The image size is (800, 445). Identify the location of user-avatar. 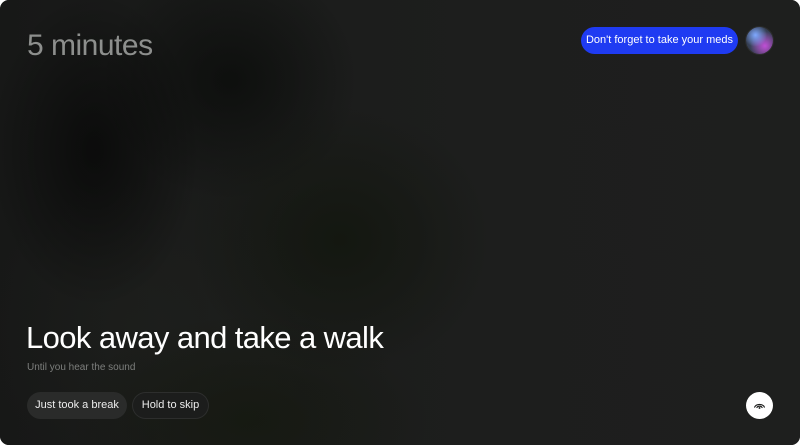
(759, 40).